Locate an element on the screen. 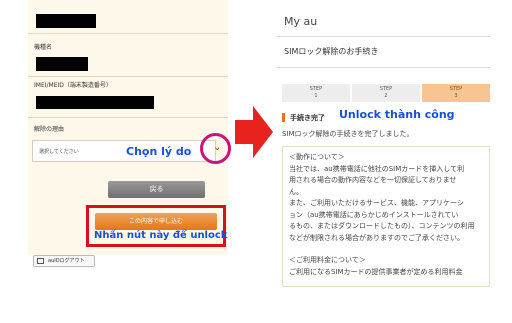  notice-line: ご利用になるSIMカードの提供事業者が定める利用料金 is located at coordinates (376, 271).